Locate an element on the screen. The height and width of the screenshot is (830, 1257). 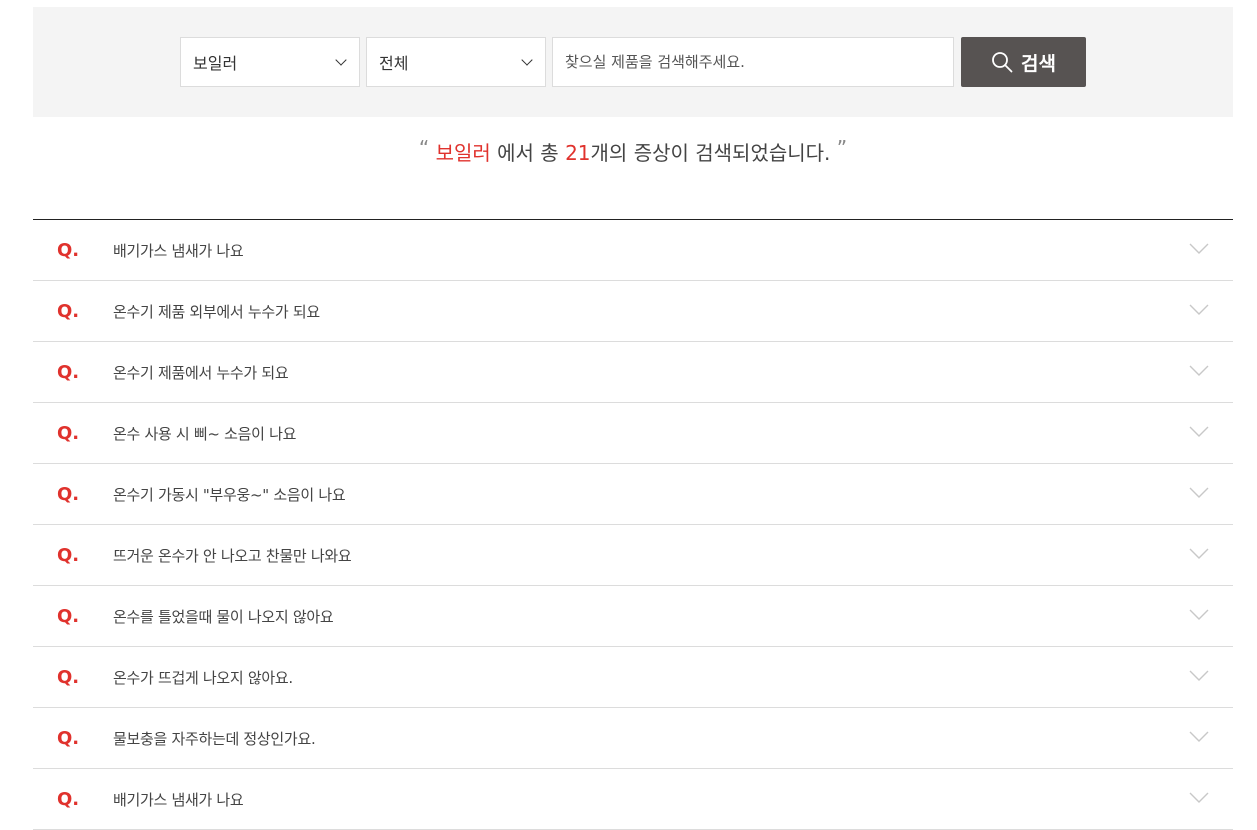
search-button-label: 검색 is located at coordinates (1038, 63).